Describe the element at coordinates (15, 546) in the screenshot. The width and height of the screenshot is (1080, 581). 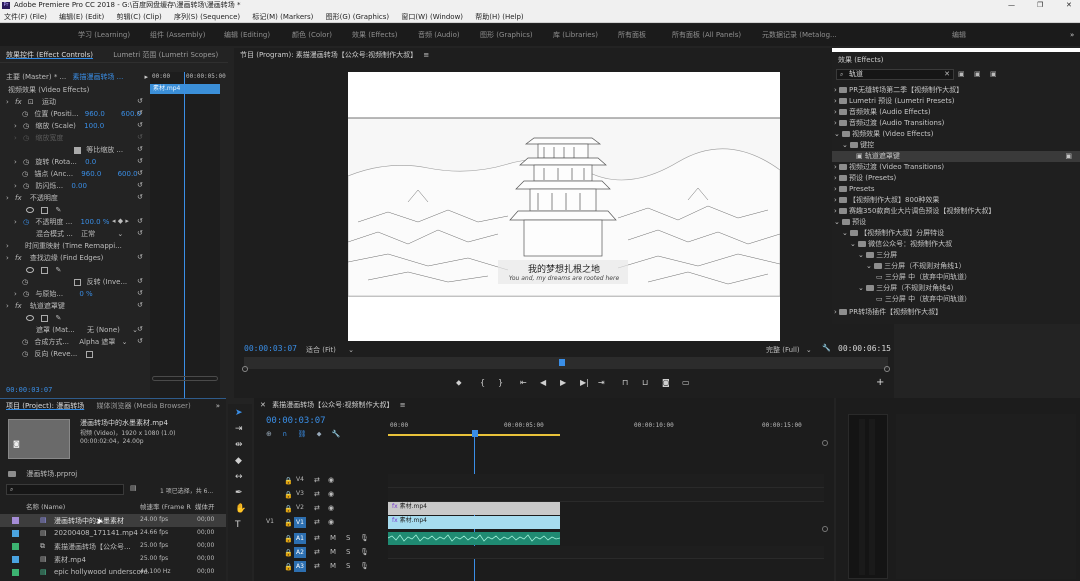
I see `label-color-swatch` at that location.